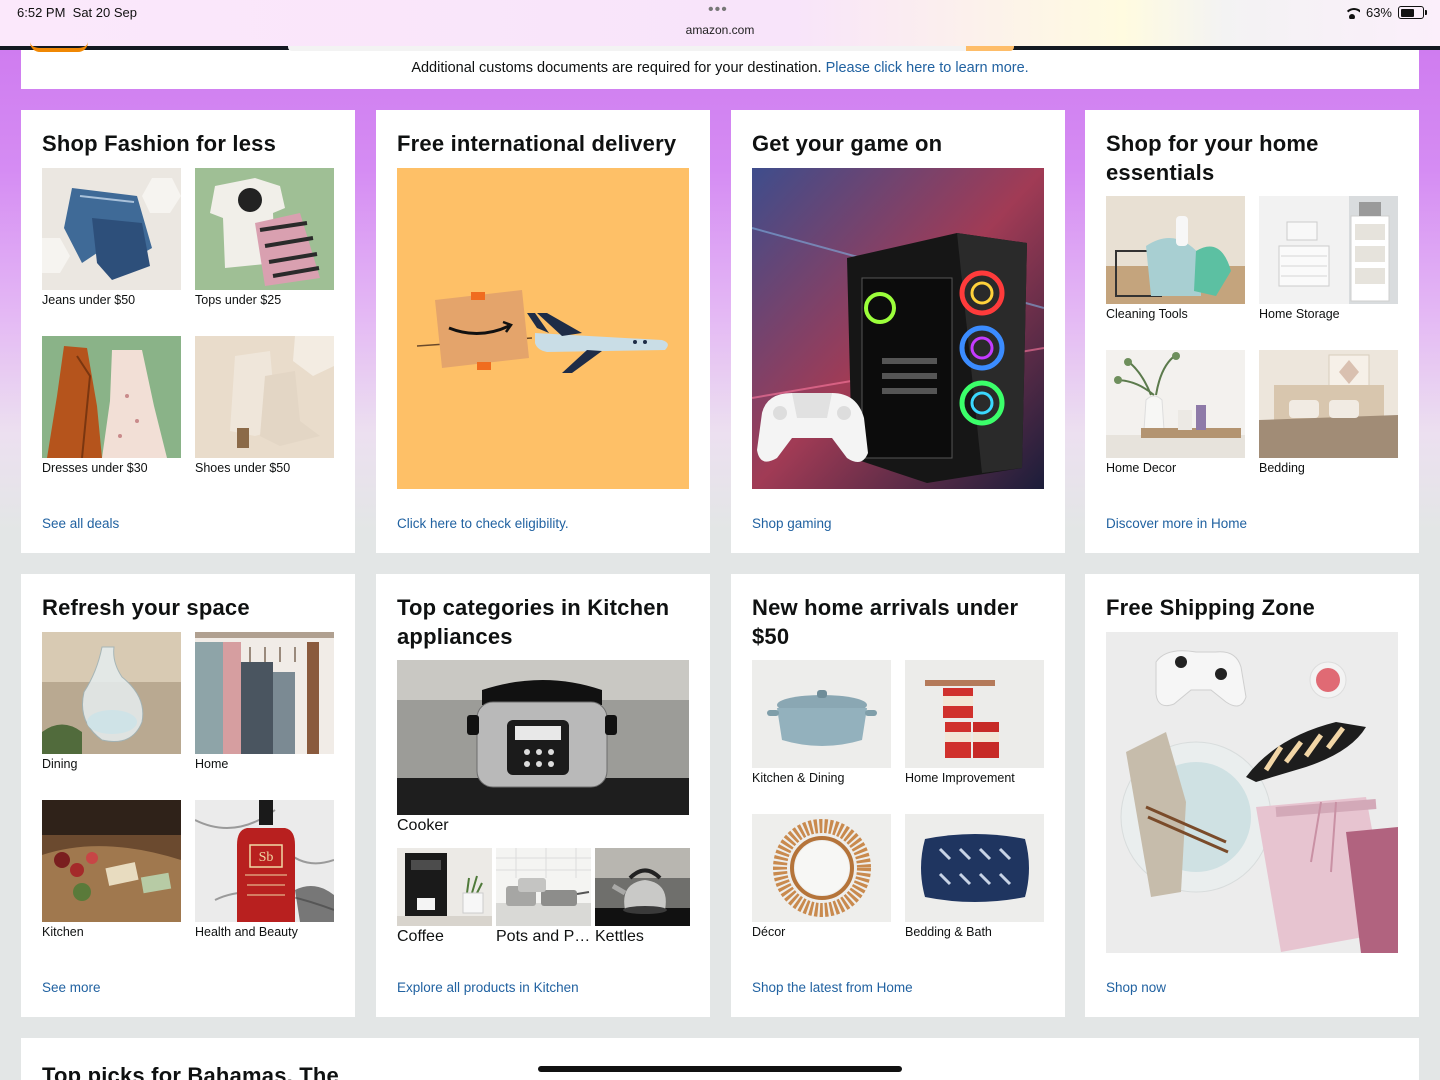  I want to click on tile-kitchen: Kitchen, so click(111, 884).